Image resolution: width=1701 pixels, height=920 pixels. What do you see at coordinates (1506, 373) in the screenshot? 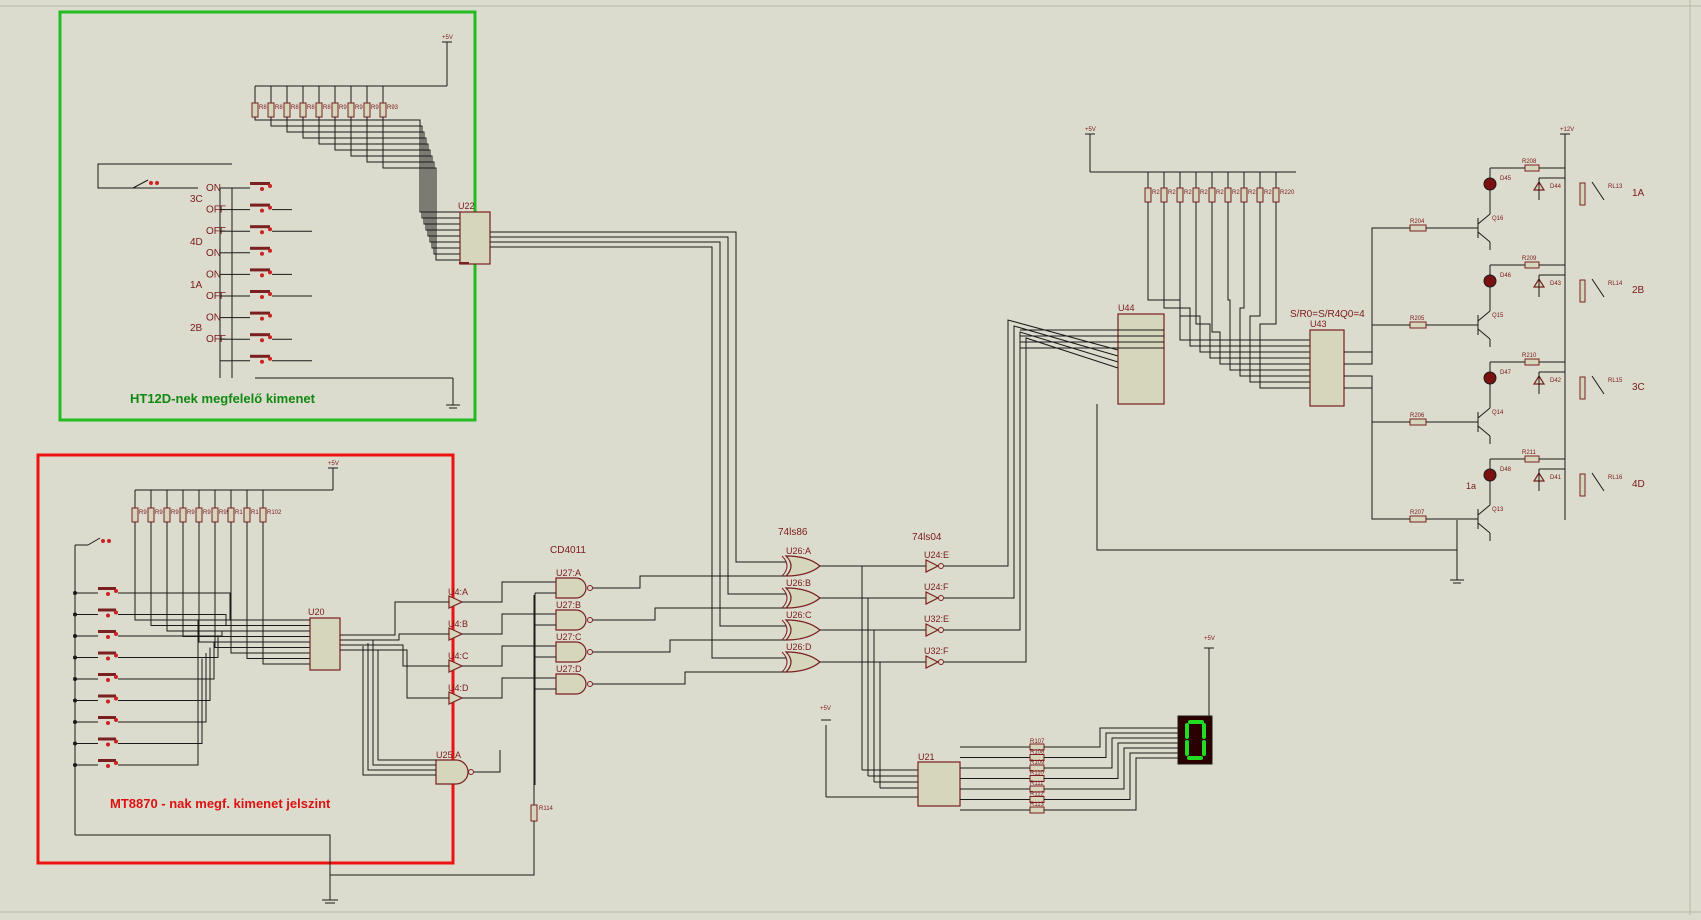
I see `led-label: D47` at bounding box center [1506, 373].